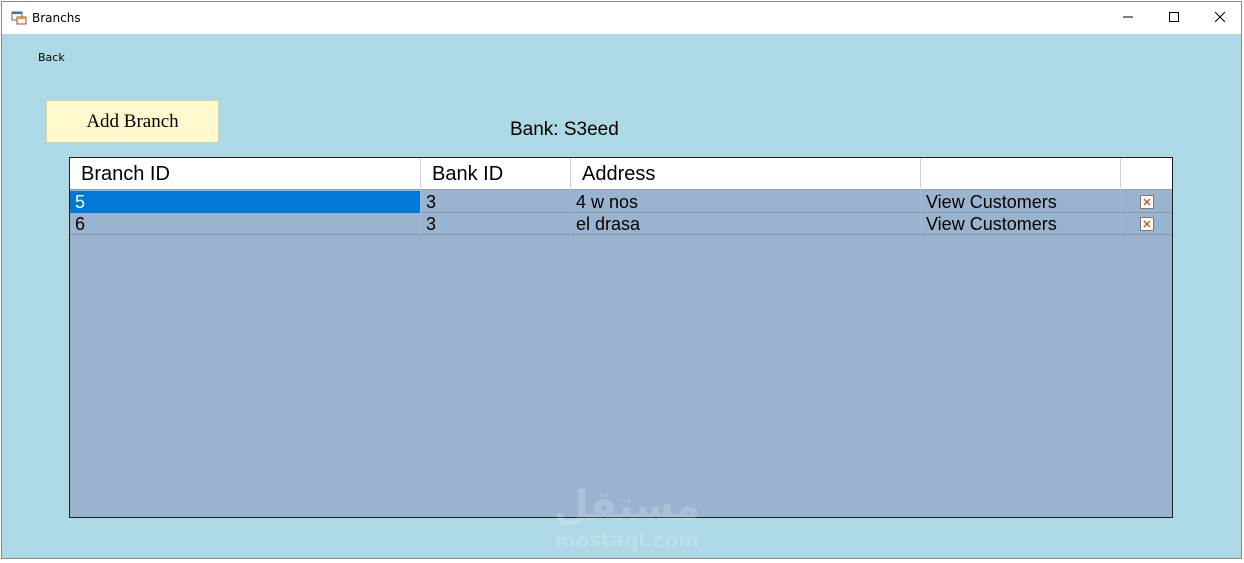  Describe the element at coordinates (1146, 174) in the screenshot. I see `column-header-delete` at that location.